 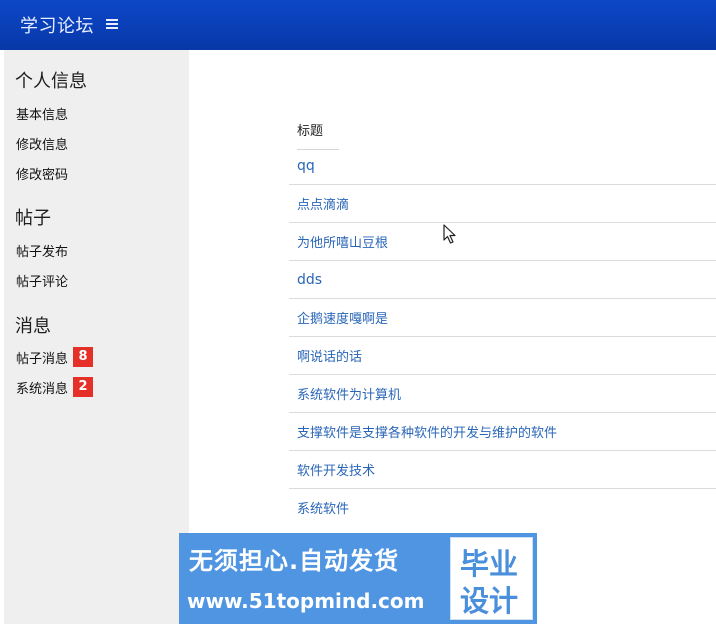 What do you see at coordinates (502, 356) in the screenshot?
I see `table-row: 啊说话的话` at bounding box center [502, 356].